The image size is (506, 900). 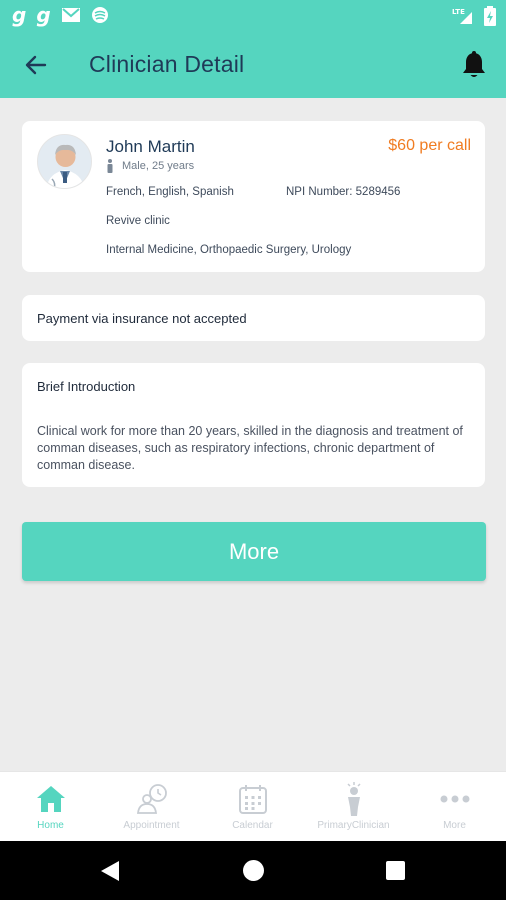 I want to click on home-icon, so click(x=50, y=799).